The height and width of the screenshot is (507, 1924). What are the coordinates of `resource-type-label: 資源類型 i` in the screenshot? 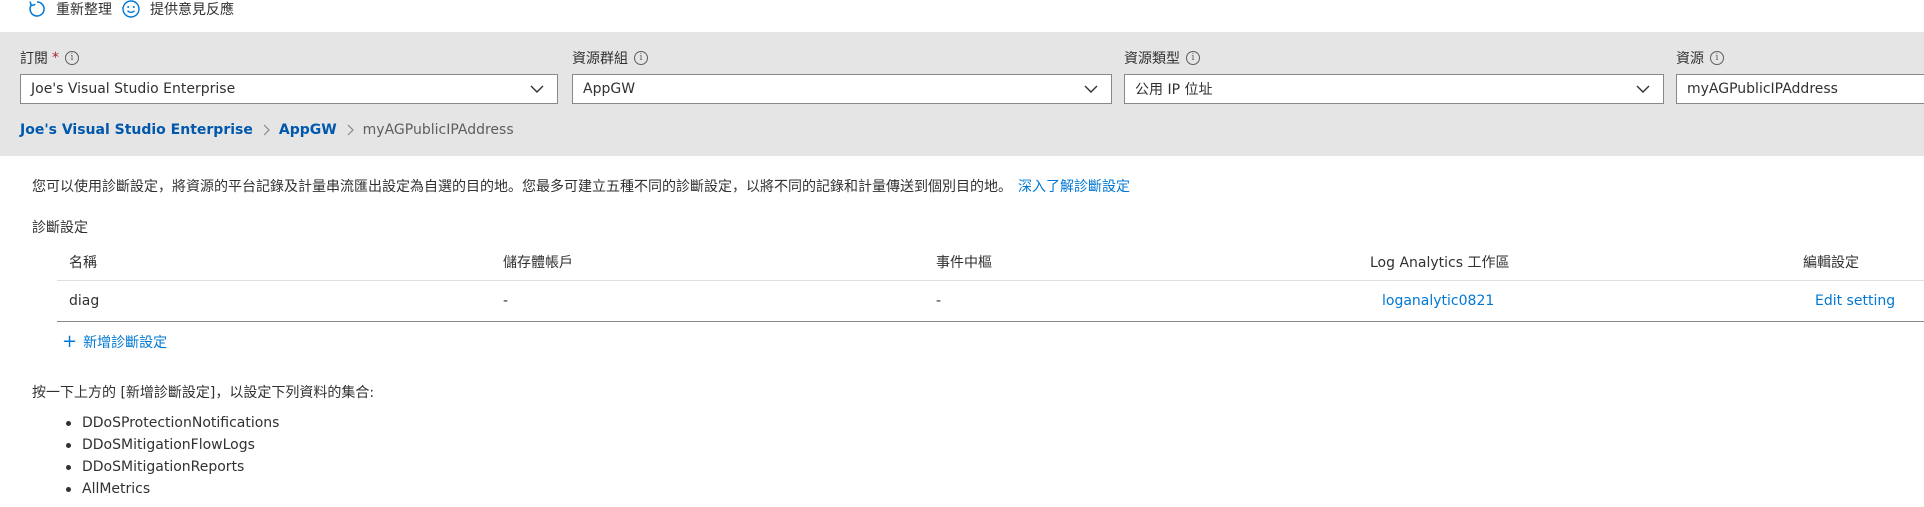 It's located at (1162, 58).